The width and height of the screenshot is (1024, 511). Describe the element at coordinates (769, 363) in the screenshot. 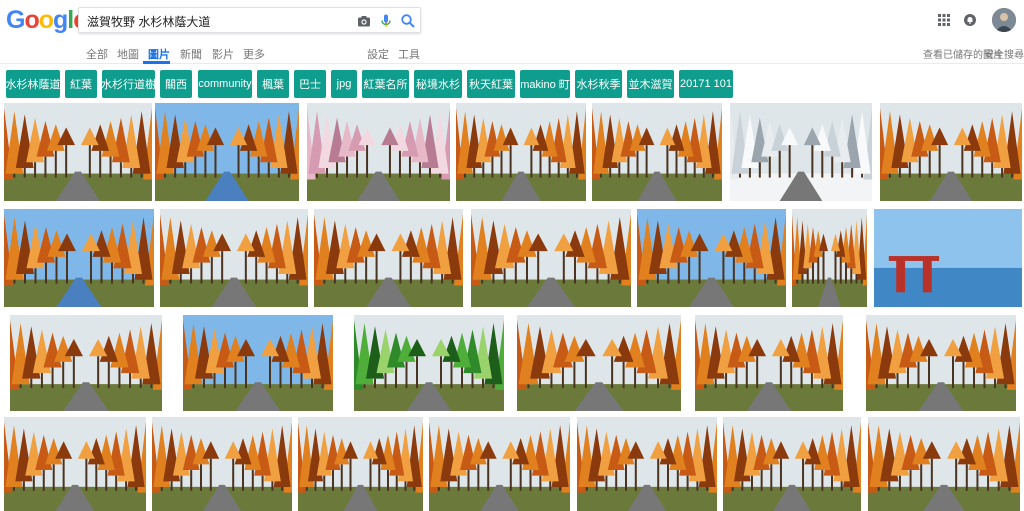

I see `image-result-watermarked-avenue` at that location.